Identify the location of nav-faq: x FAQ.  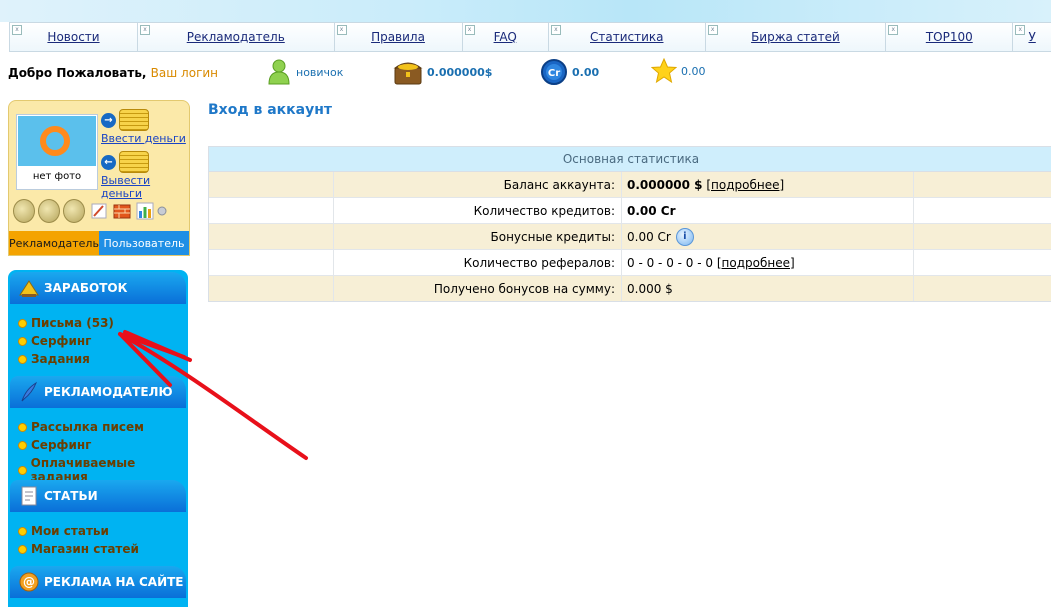
(504, 37).